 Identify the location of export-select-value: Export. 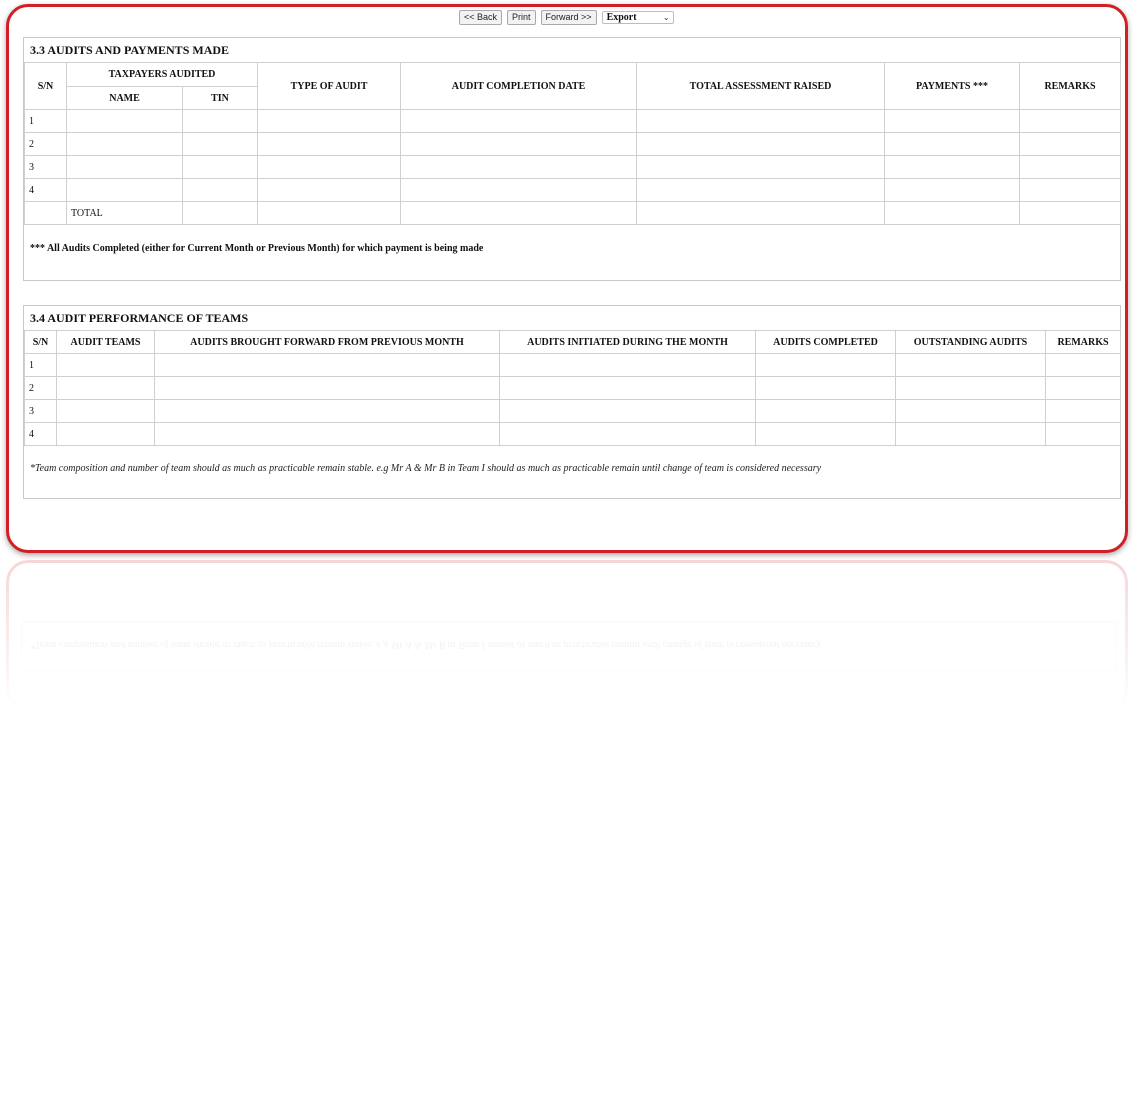
(621, 17).